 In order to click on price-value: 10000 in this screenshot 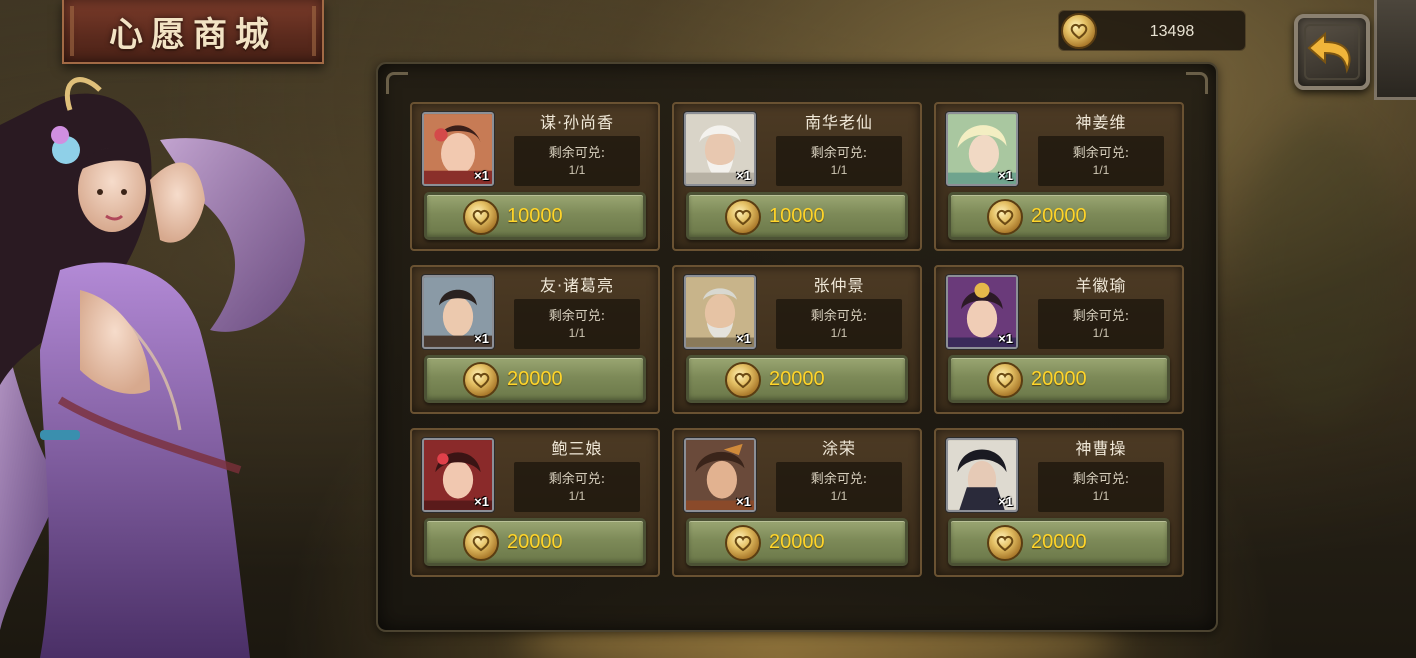, I will do `click(797, 216)`.